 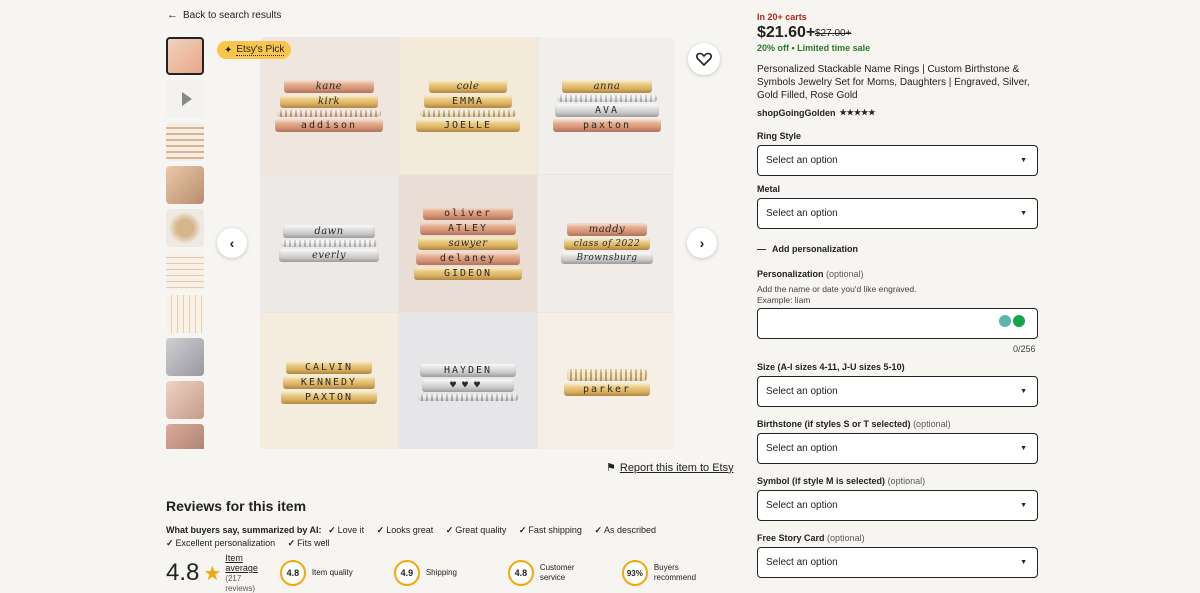 I want to click on back-to-search-link: ← Back to search results, so click(x=224, y=15).